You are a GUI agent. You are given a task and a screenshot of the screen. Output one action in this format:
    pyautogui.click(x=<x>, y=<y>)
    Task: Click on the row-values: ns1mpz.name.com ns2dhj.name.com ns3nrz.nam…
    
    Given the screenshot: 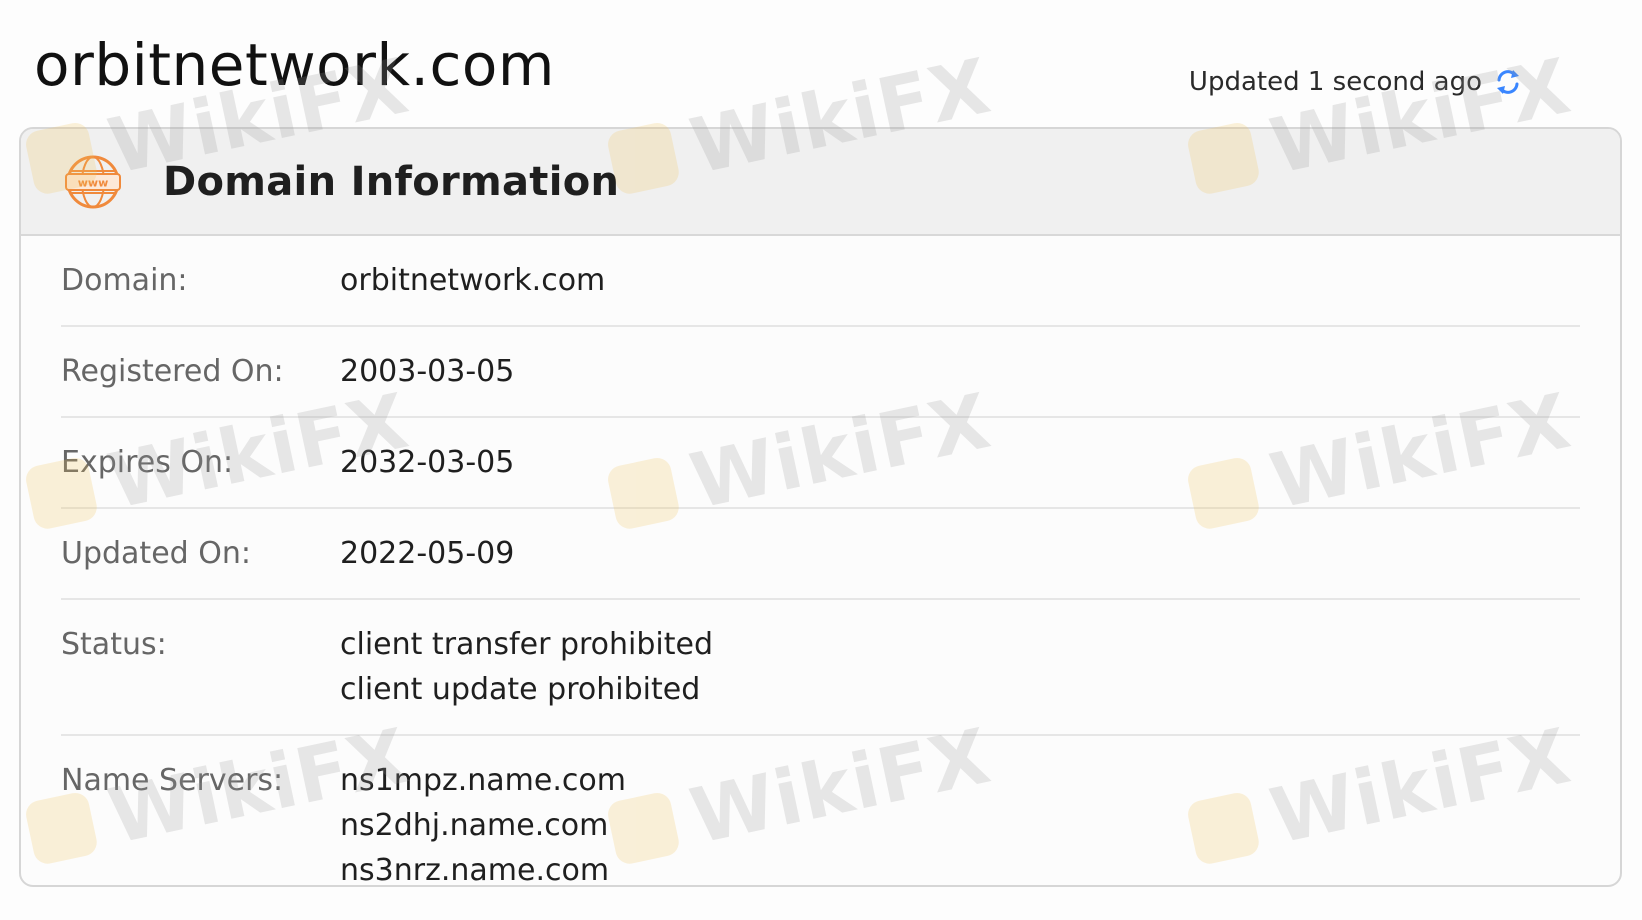 What is the action you would take?
    pyautogui.click(x=483, y=822)
    